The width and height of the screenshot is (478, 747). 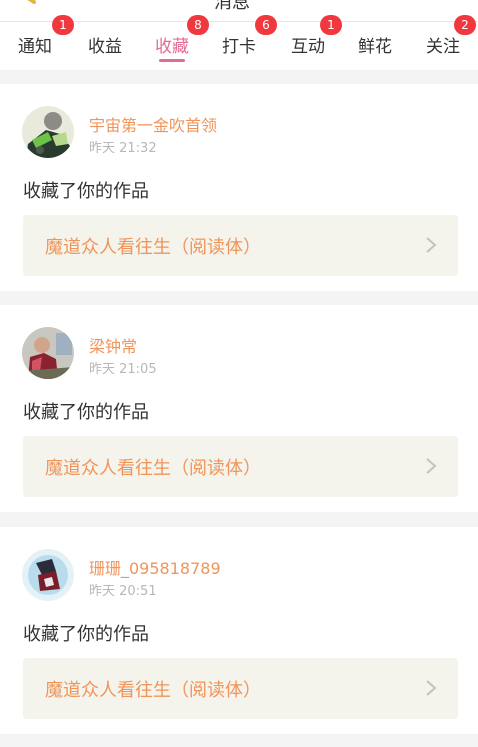 What do you see at coordinates (331, 25) in the screenshot?
I see `tab-badge: 1` at bounding box center [331, 25].